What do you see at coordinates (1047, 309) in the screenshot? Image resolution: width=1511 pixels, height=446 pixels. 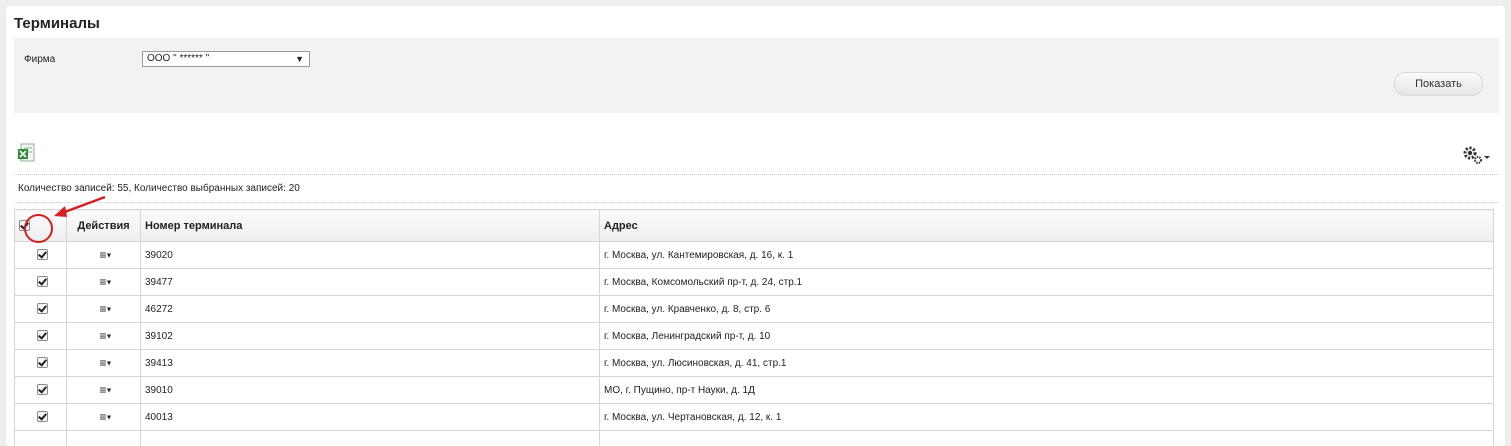 I see `terminal-address: г. Москва, ул. Кравченко, д. 8, стр. 6` at bounding box center [1047, 309].